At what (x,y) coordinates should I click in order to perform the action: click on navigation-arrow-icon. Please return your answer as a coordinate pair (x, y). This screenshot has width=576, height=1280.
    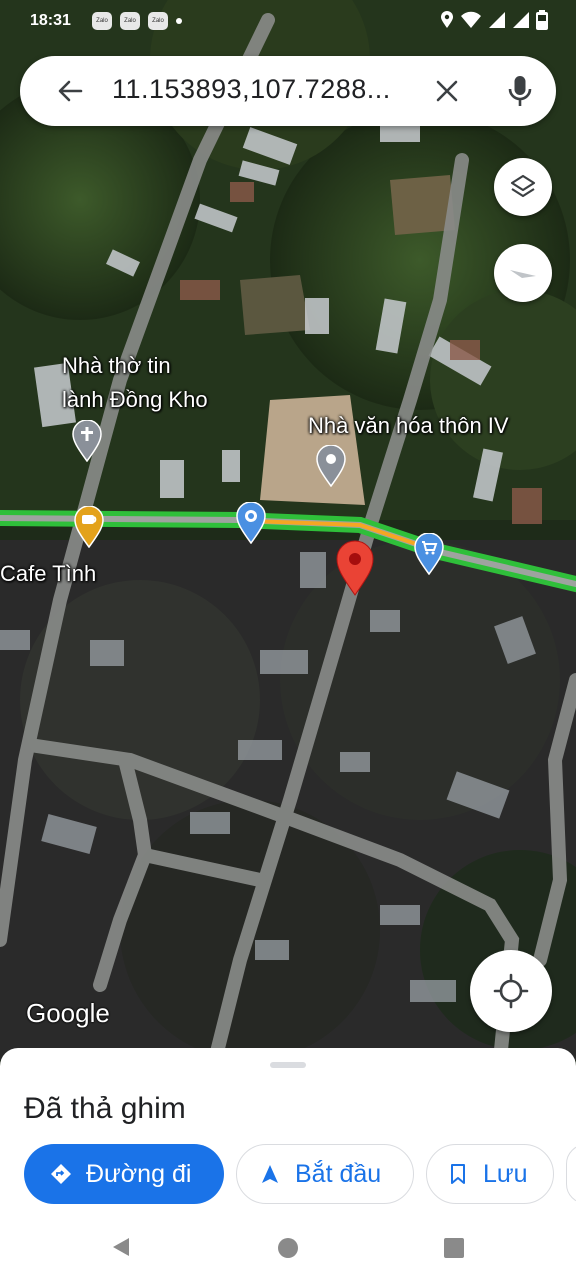
    Looking at the image, I should click on (270, 1174).